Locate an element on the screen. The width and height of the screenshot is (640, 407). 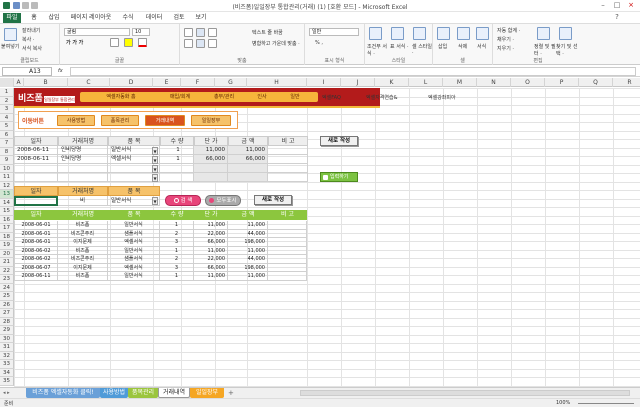
search-date-input is located at coordinates (36, 201).